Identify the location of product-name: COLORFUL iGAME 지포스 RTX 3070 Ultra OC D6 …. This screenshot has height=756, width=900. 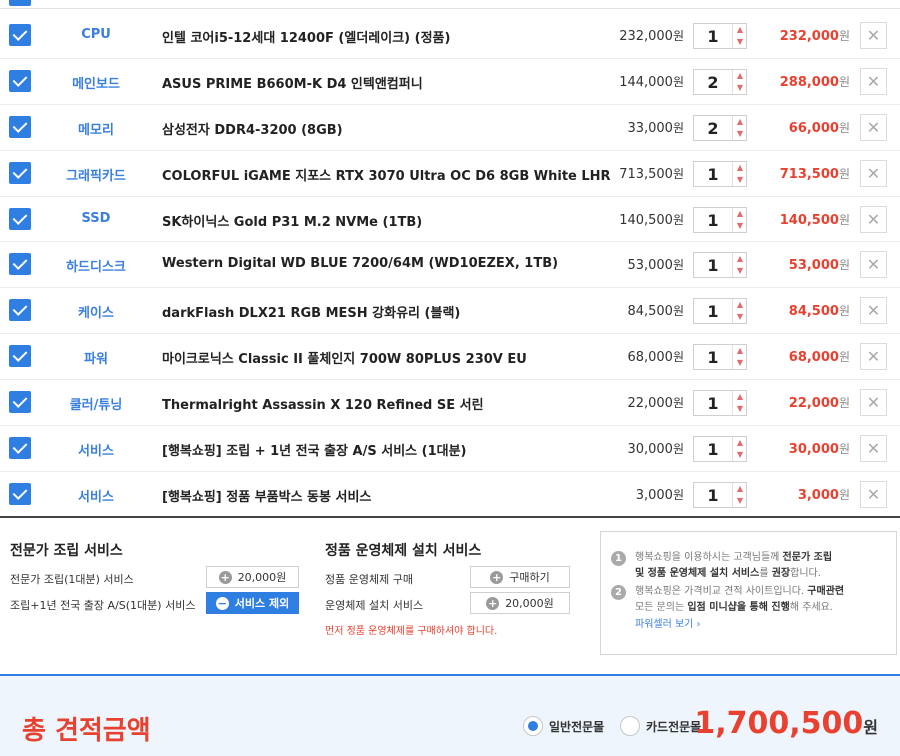
(386, 174).